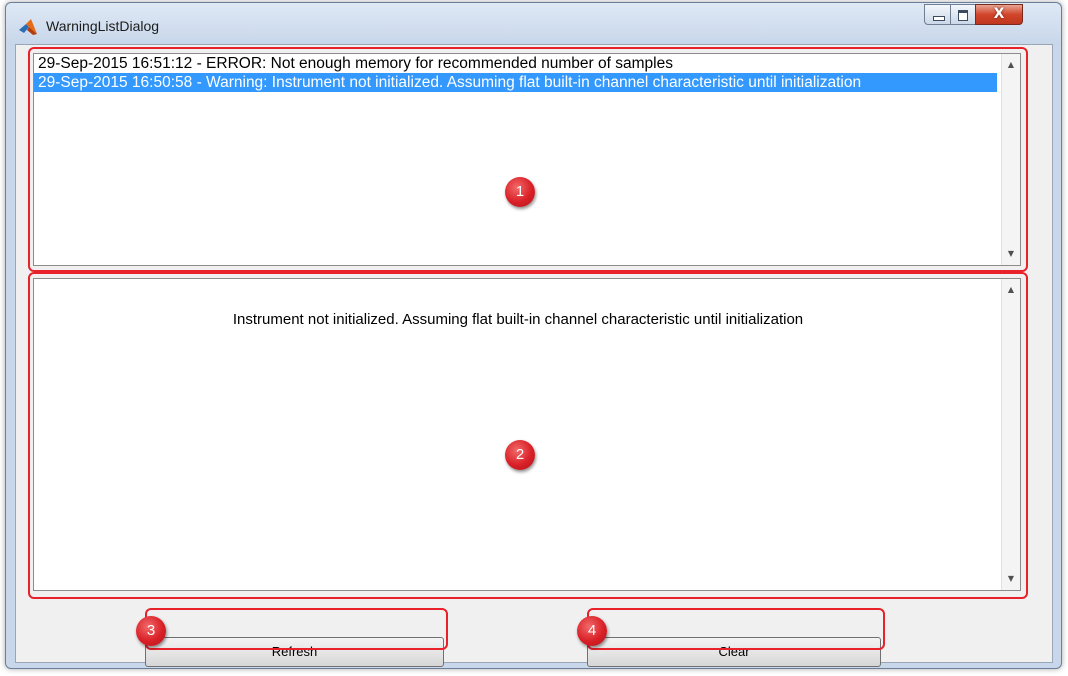 The height and width of the screenshot is (676, 1068). What do you see at coordinates (937, 14) in the screenshot?
I see `minimize-button` at bounding box center [937, 14].